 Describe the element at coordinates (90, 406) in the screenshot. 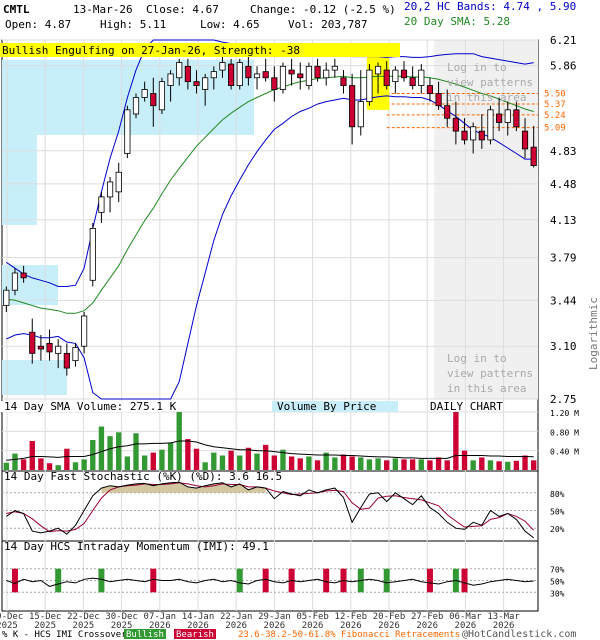

I see `volume-title: 14 Day SMA Volume: 275.1 K` at that location.